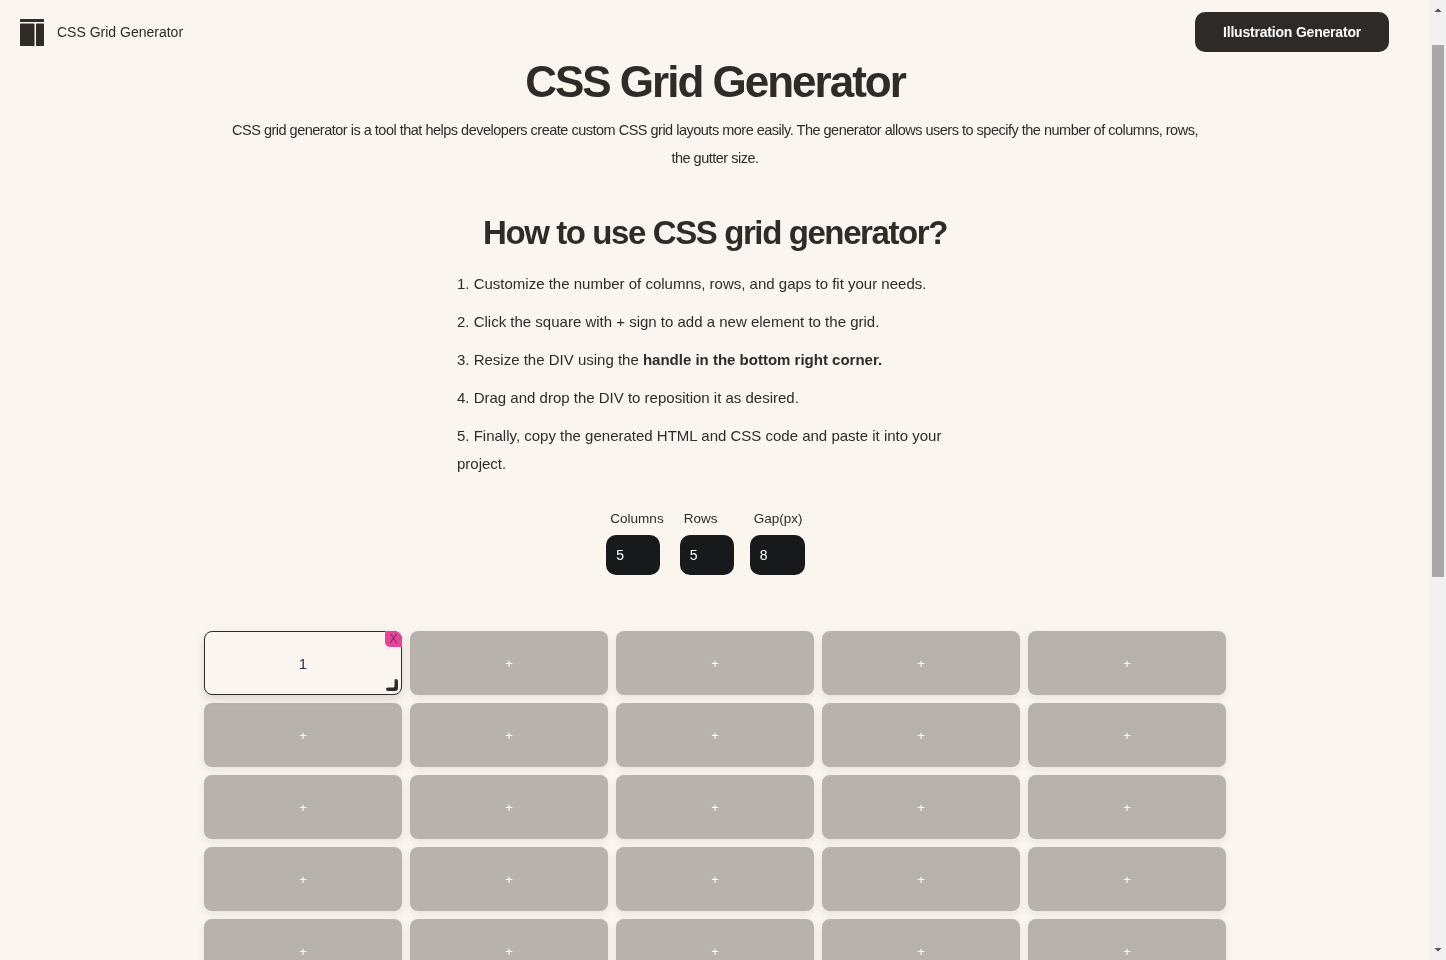 This screenshot has width=1446, height=960. I want to click on field-label: Gap(px), so click(778, 519).